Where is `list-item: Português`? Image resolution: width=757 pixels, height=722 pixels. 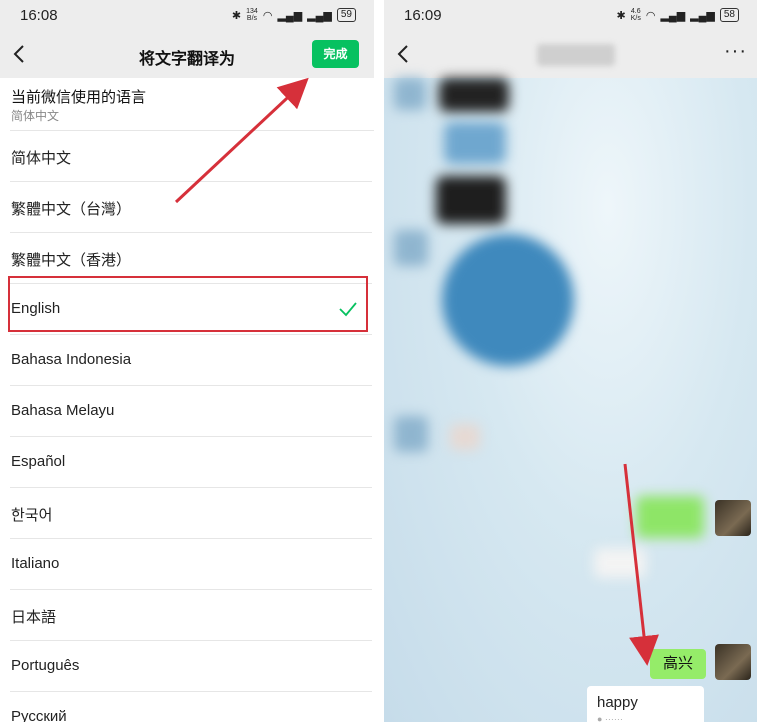
list-item: Português is located at coordinates (191, 666).